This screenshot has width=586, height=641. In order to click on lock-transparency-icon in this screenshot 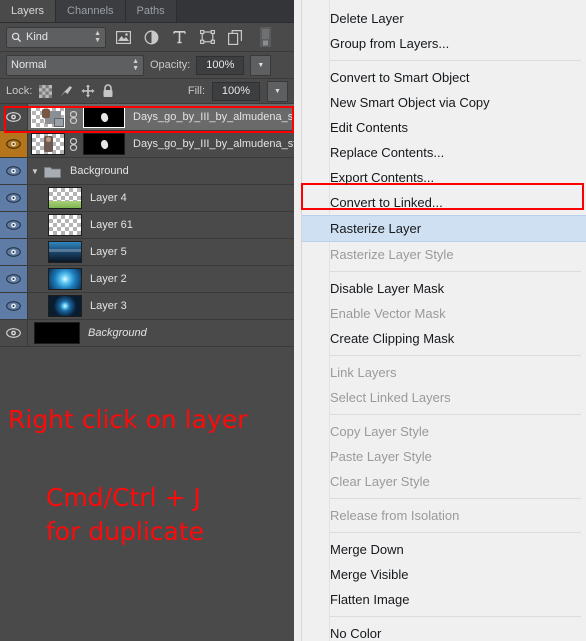, I will do `click(46, 91)`.